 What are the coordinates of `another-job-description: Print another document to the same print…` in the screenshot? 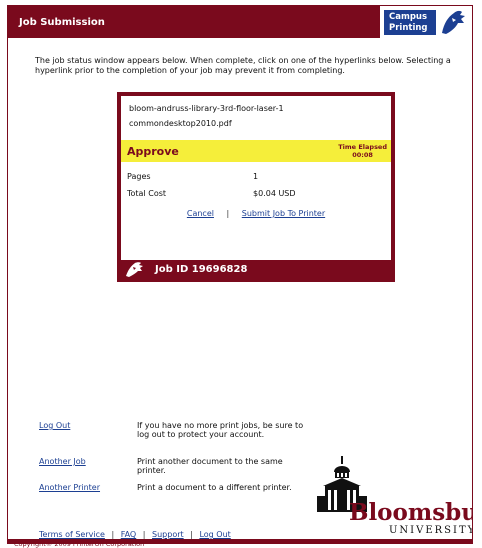 It's located at (210, 466).